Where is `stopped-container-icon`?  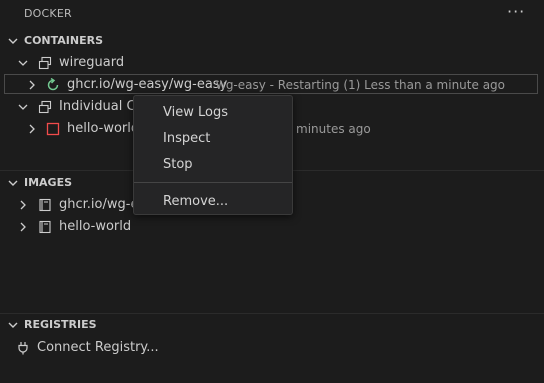 stopped-container-icon is located at coordinates (53, 129).